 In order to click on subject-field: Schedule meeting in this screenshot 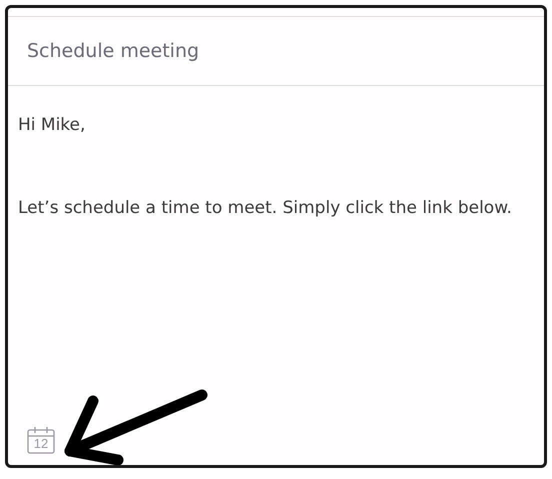, I will do `click(276, 51)`.